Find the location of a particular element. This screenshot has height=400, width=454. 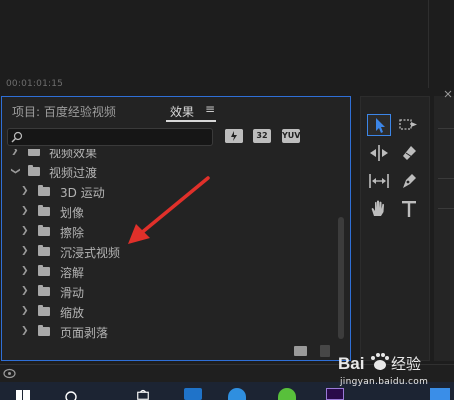

tree-row-page-peel: ❯ 页面剥落 is located at coordinates (169, 331).